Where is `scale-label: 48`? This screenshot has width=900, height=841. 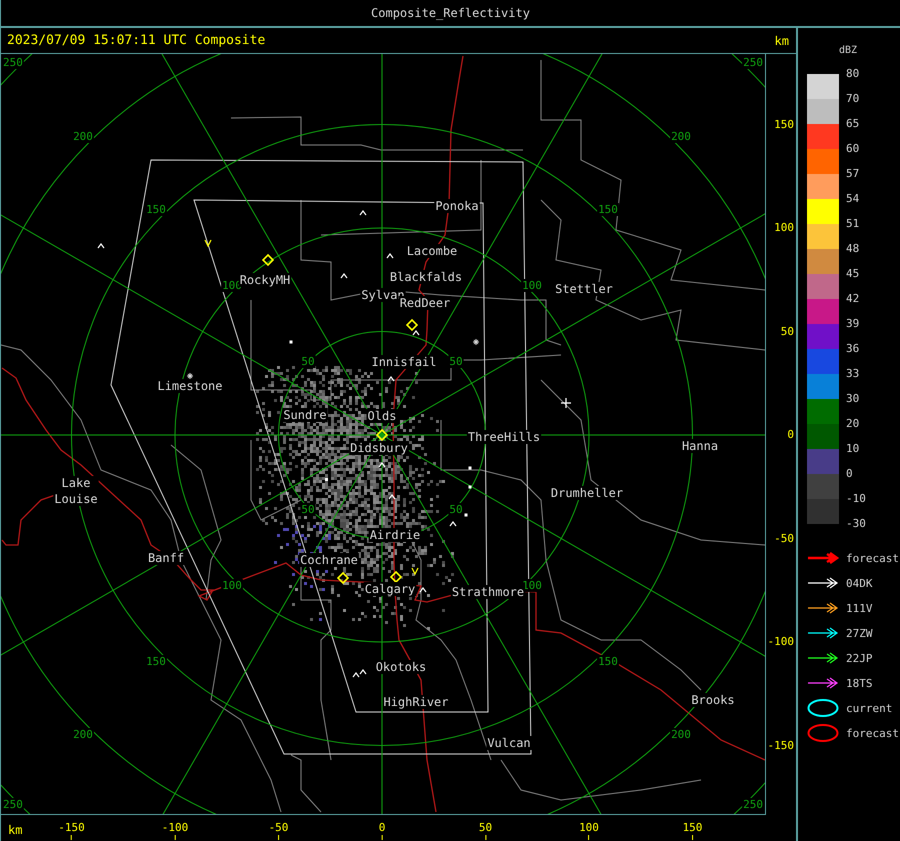
scale-label: 48 is located at coordinates (853, 249).